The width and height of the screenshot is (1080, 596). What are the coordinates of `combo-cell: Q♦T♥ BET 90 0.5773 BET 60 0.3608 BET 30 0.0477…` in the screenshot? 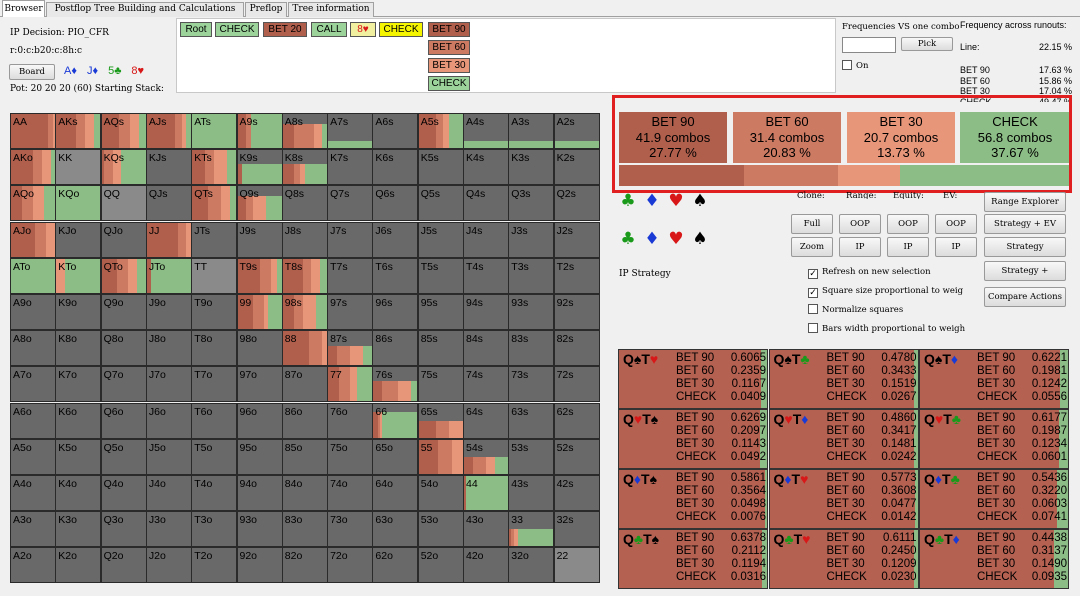 It's located at (843, 499).